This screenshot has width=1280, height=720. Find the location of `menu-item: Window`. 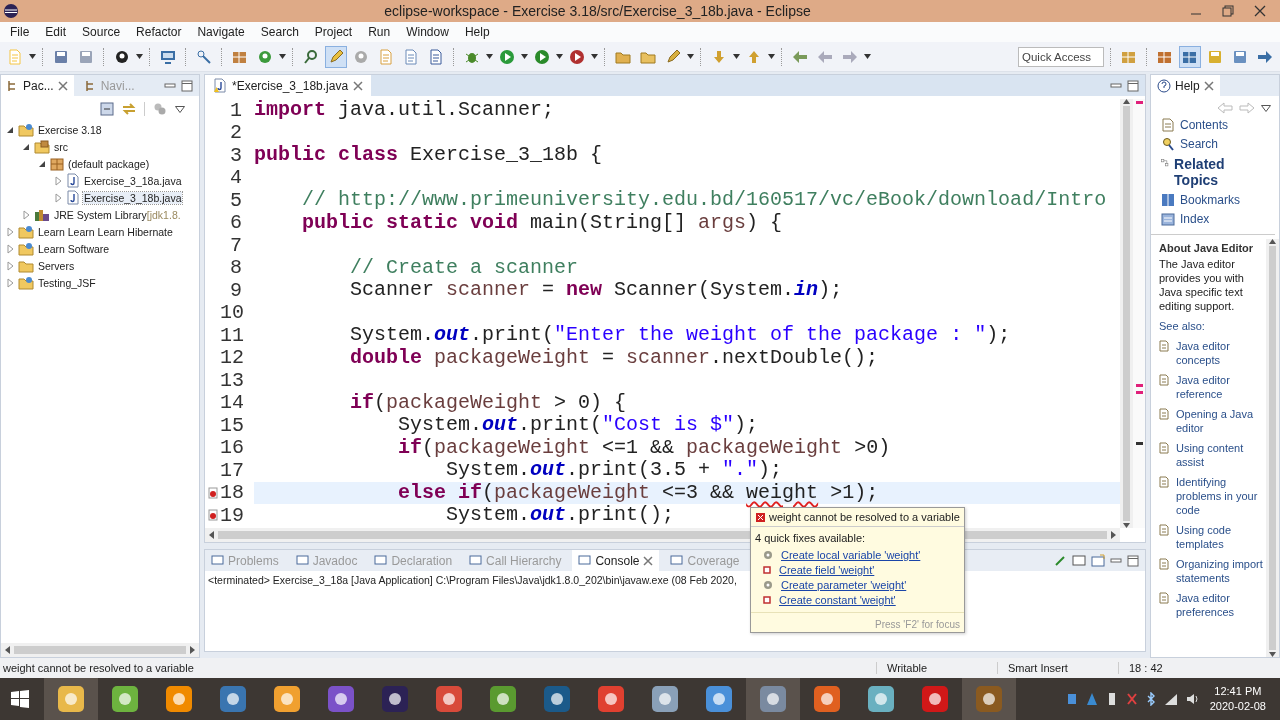

menu-item: Window is located at coordinates (427, 32).